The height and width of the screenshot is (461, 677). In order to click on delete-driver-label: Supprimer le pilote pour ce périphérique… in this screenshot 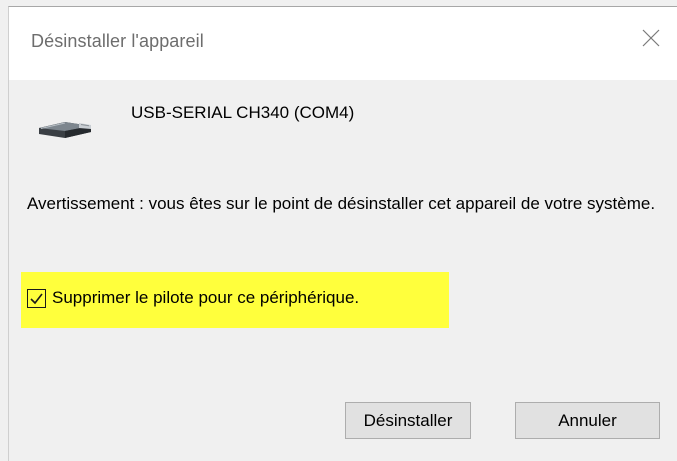, I will do `click(206, 297)`.